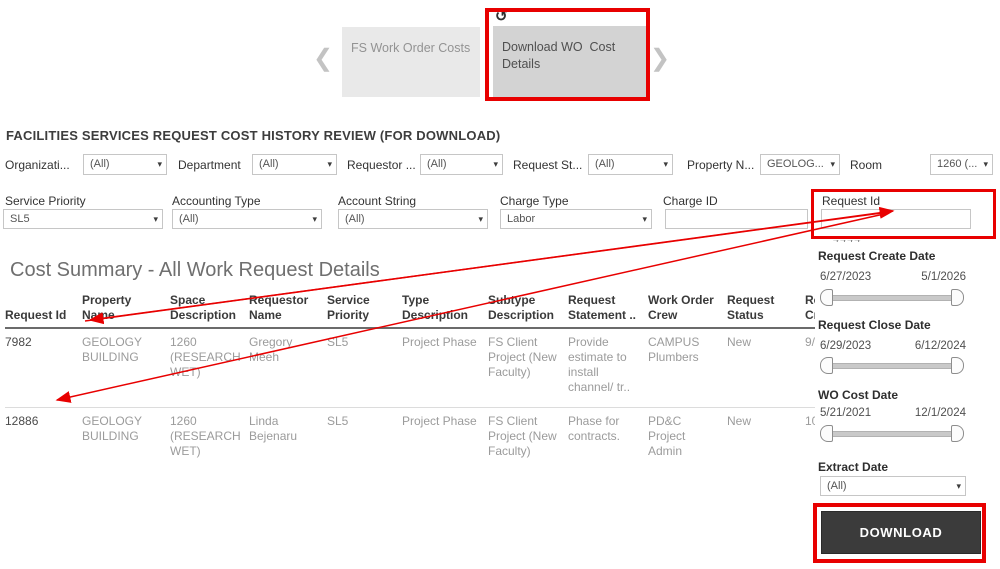 Image resolution: width=1000 pixels, height=569 pixels. Describe the element at coordinates (766, 311) in the screenshot. I see `col-request-status: Request Status` at that location.